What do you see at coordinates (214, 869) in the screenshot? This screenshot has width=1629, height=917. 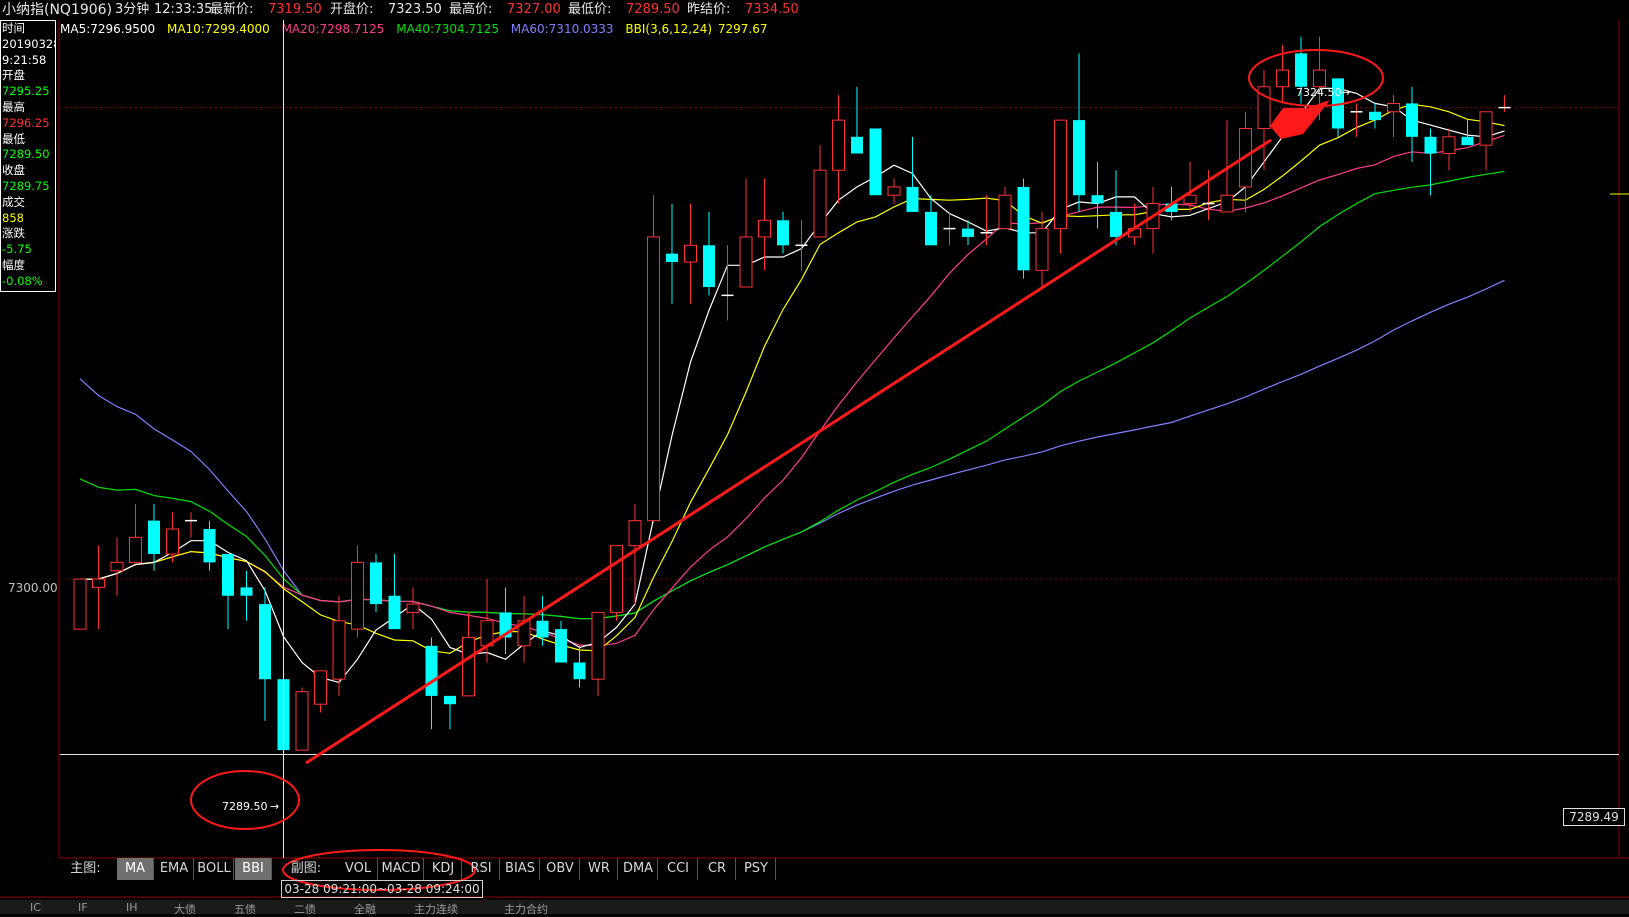 I see `tab-boll: BOLL` at bounding box center [214, 869].